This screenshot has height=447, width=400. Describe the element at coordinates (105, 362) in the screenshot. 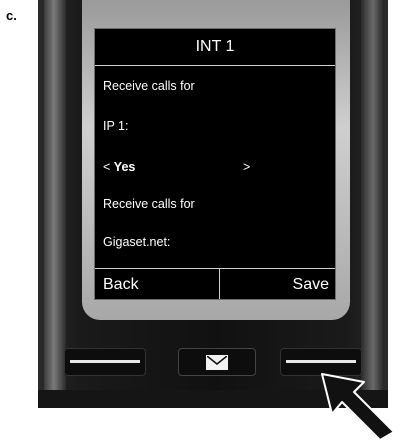

I see `left-display-key` at that location.